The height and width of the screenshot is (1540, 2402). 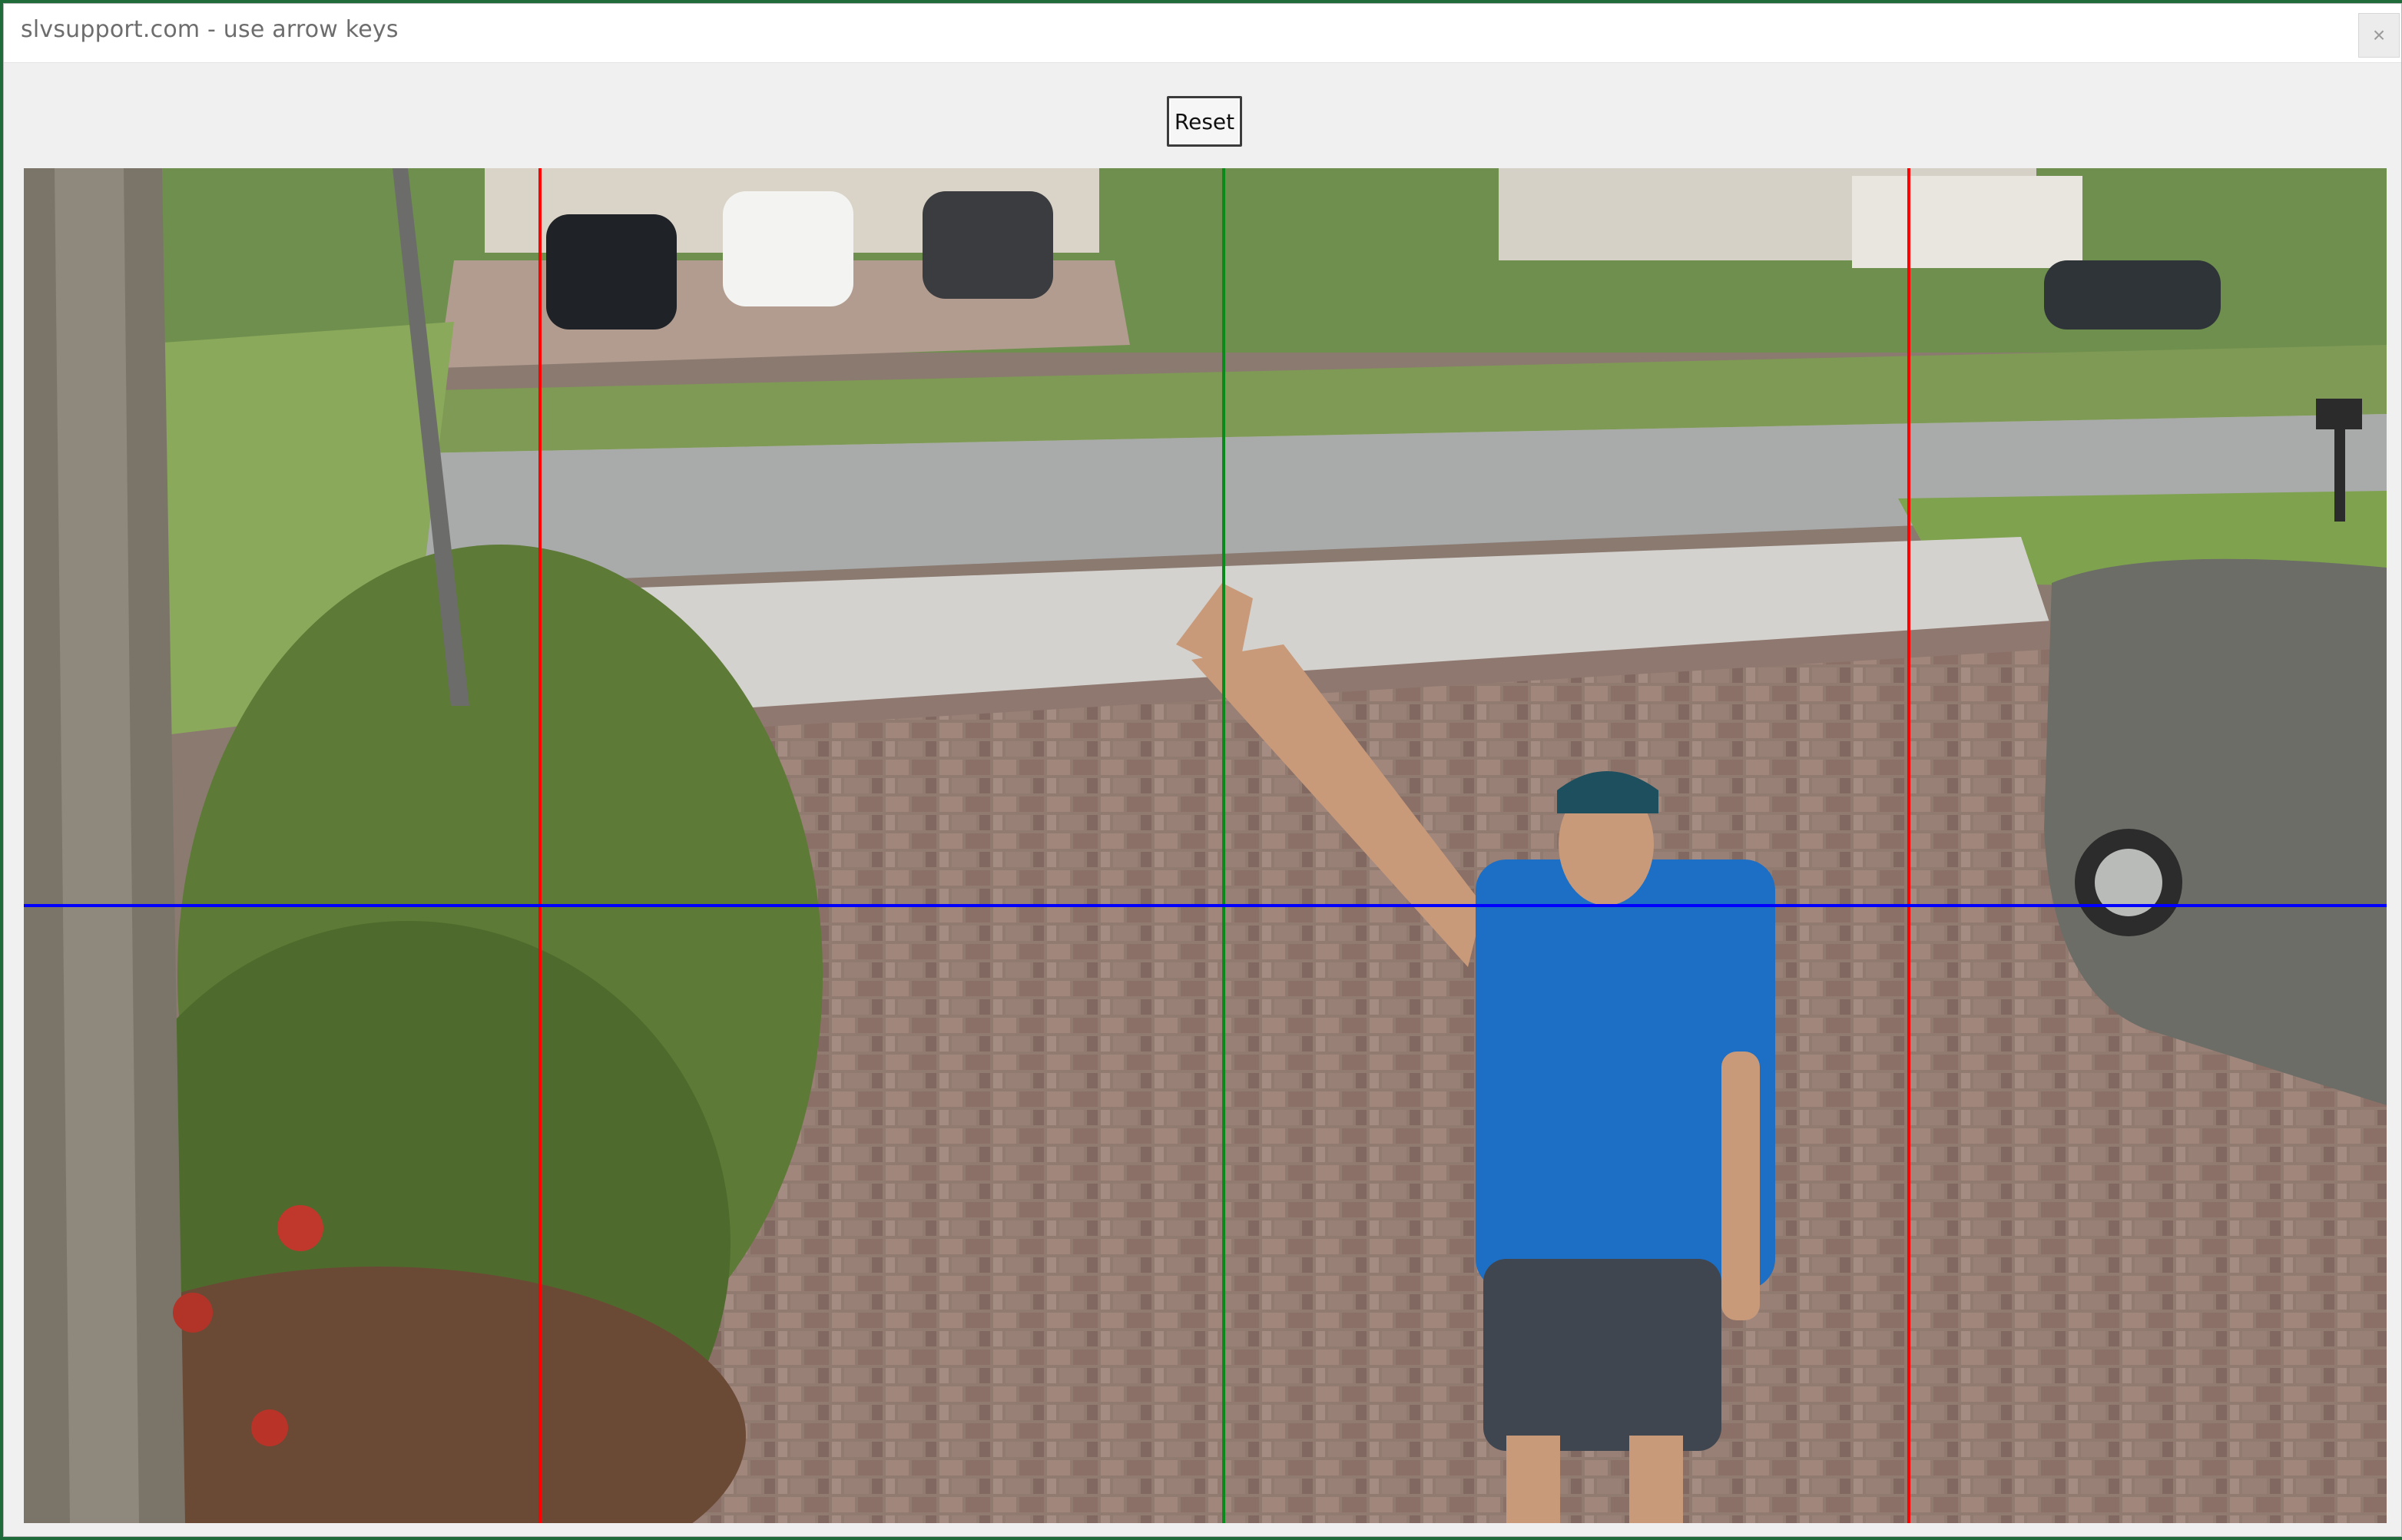 I want to click on window-title: slvsupport.com - use arrow keys, so click(x=210, y=30).